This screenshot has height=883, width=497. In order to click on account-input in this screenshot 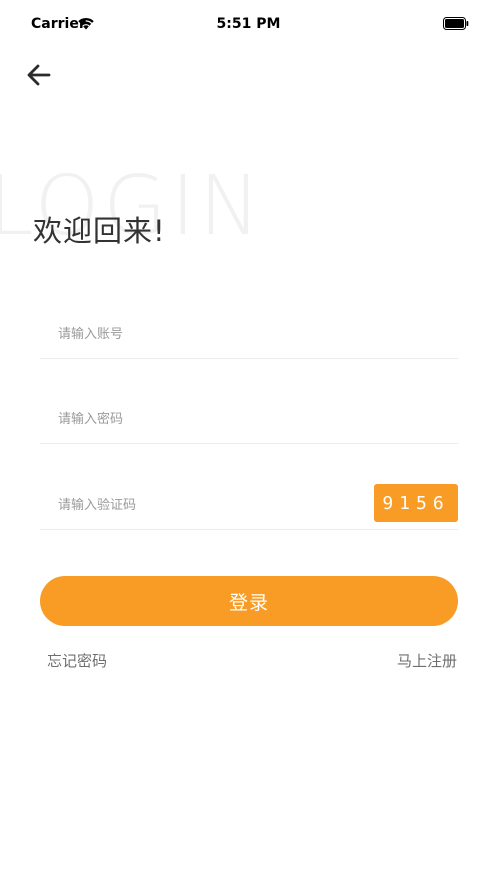, I will do `click(213, 334)`.